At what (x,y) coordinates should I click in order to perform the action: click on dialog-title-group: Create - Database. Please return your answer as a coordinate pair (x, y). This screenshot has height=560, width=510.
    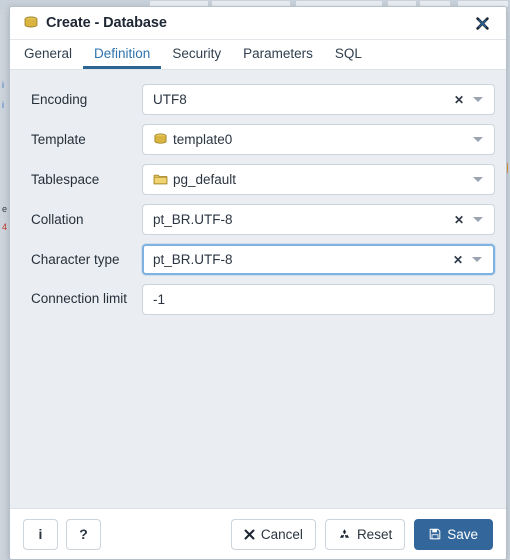
    Looking at the image, I should click on (247, 23).